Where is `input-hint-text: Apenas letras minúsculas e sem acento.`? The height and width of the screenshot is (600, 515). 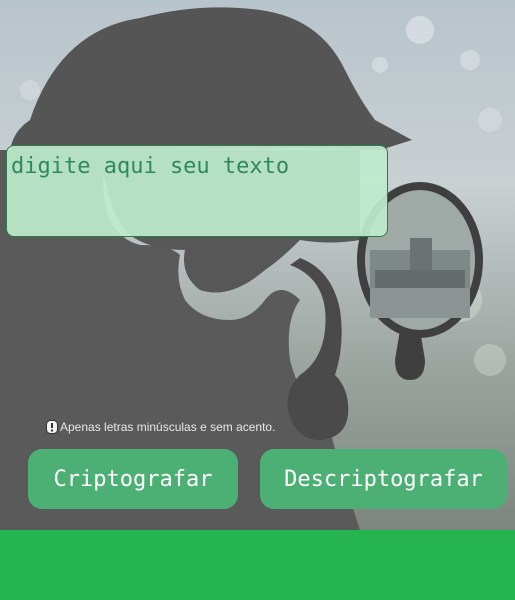
input-hint-text: Apenas letras minúsculas e sem acento. is located at coordinates (168, 427).